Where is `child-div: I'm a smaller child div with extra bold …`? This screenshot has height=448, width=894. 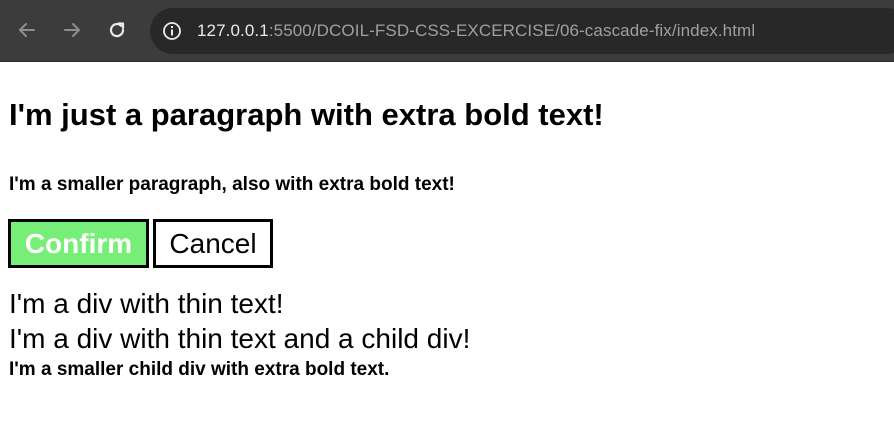 child-div: I'm a smaller child div with extra bold … is located at coordinates (199, 369).